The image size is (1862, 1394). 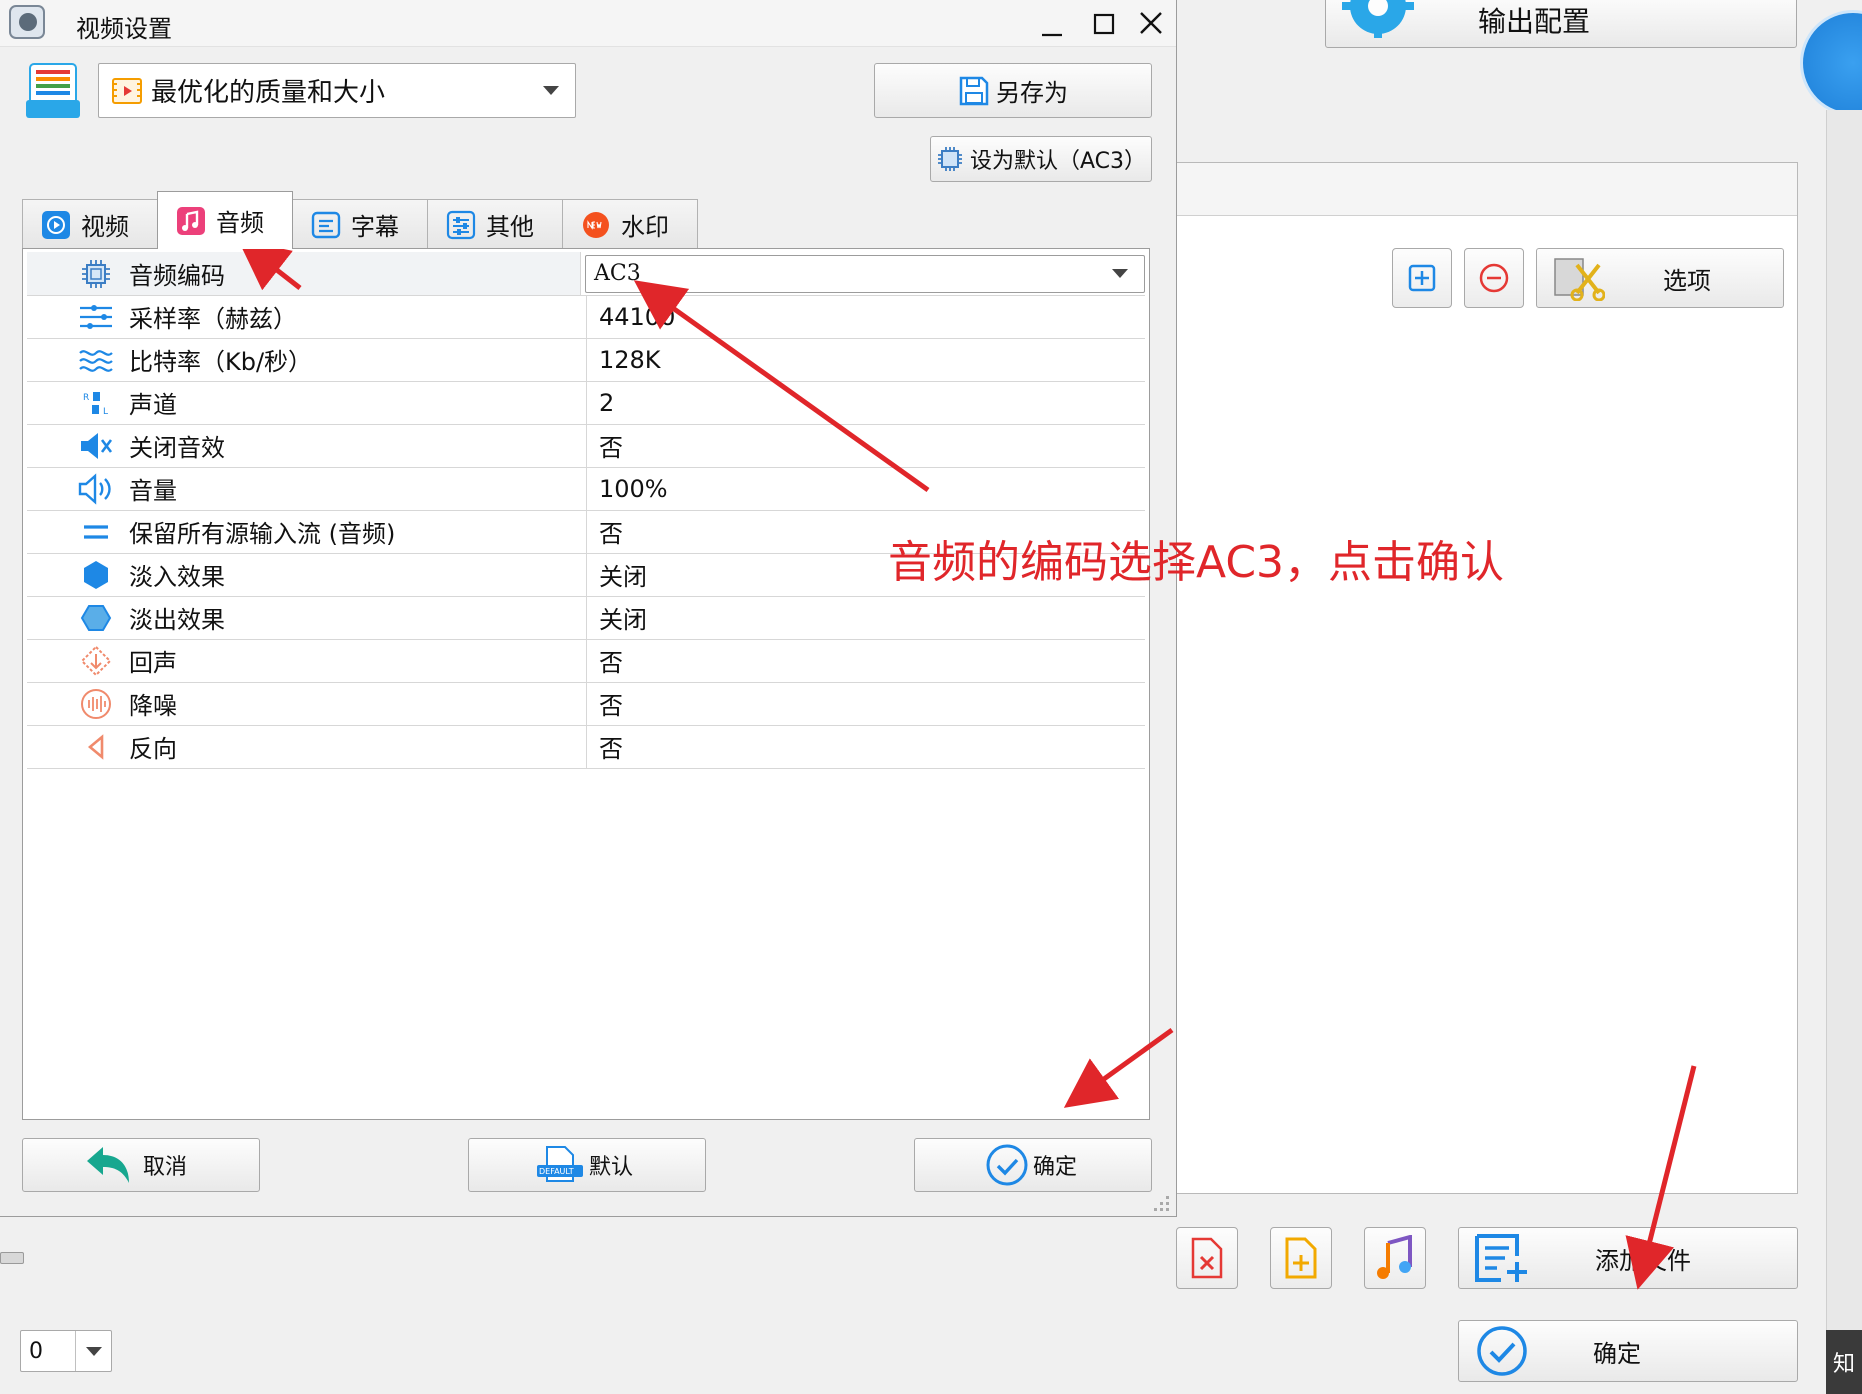 I want to click on arrow-to-codec-select, so click(x=781, y=386).